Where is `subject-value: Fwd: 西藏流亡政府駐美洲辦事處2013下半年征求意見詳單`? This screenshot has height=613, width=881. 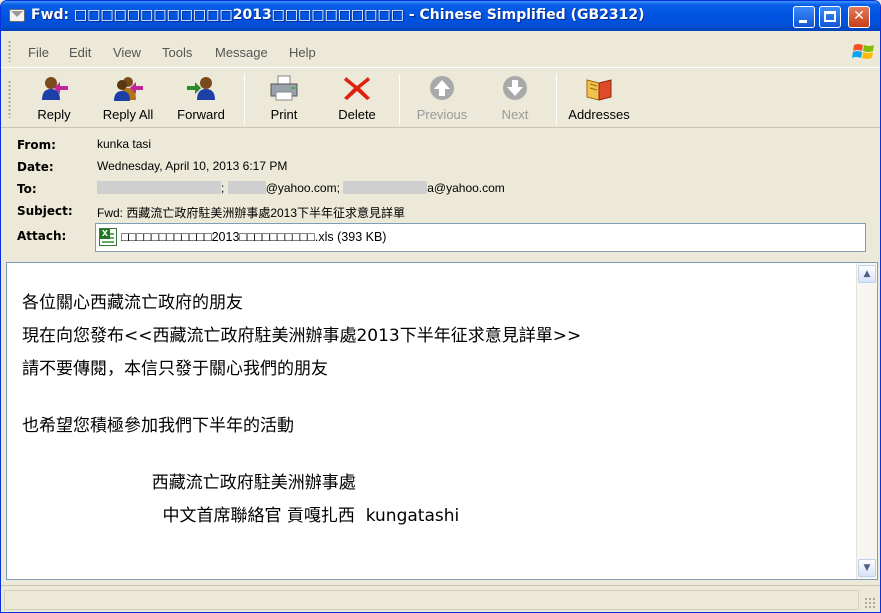
subject-value: Fwd: 西藏流亡政府駐美洲辦事處2013下半年征求意見詳單 is located at coordinates (251, 213).